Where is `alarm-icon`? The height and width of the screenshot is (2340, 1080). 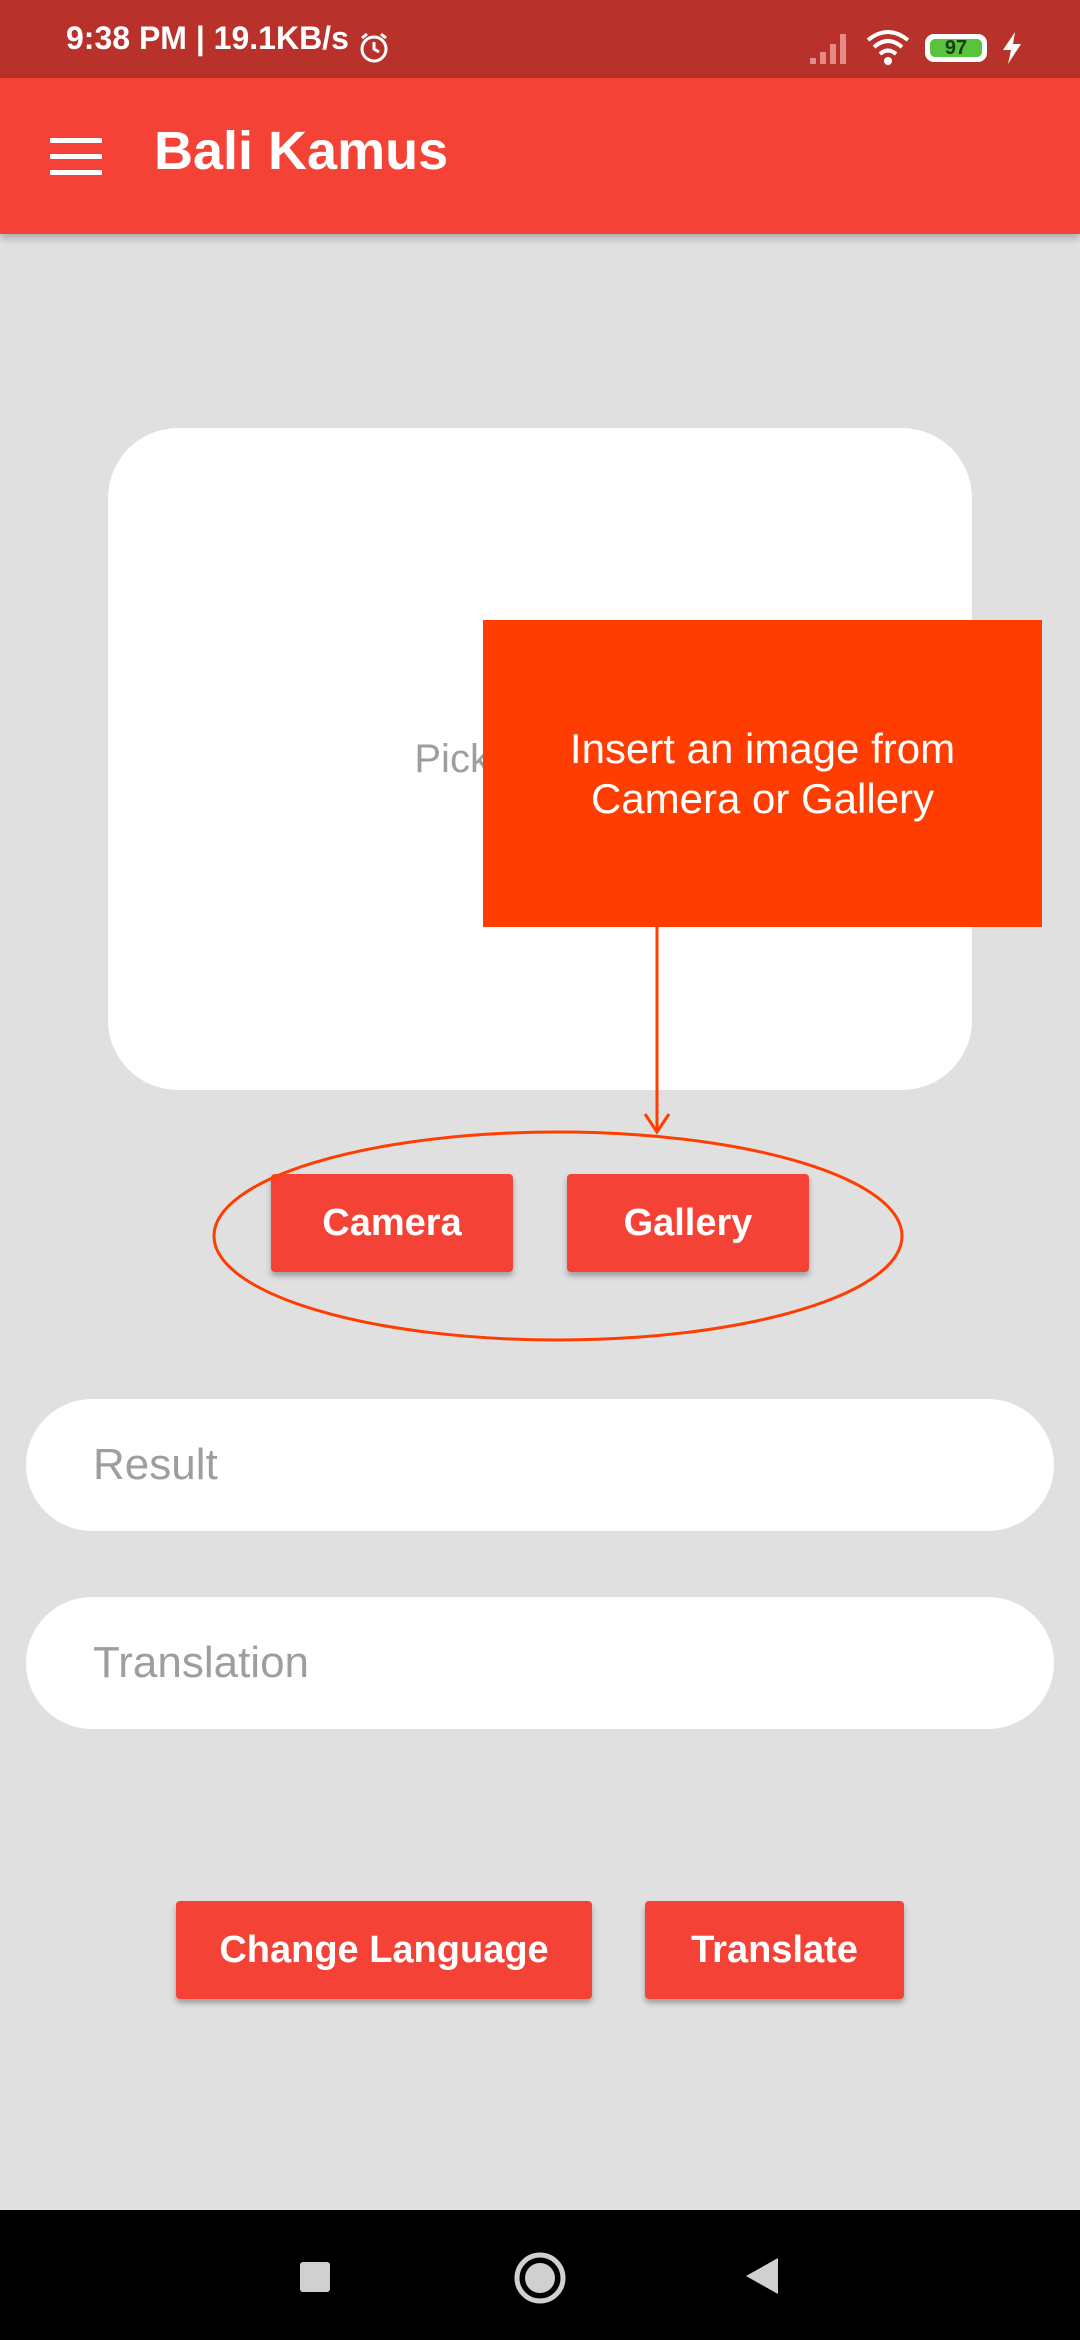 alarm-icon is located at coordinates (374, 50).